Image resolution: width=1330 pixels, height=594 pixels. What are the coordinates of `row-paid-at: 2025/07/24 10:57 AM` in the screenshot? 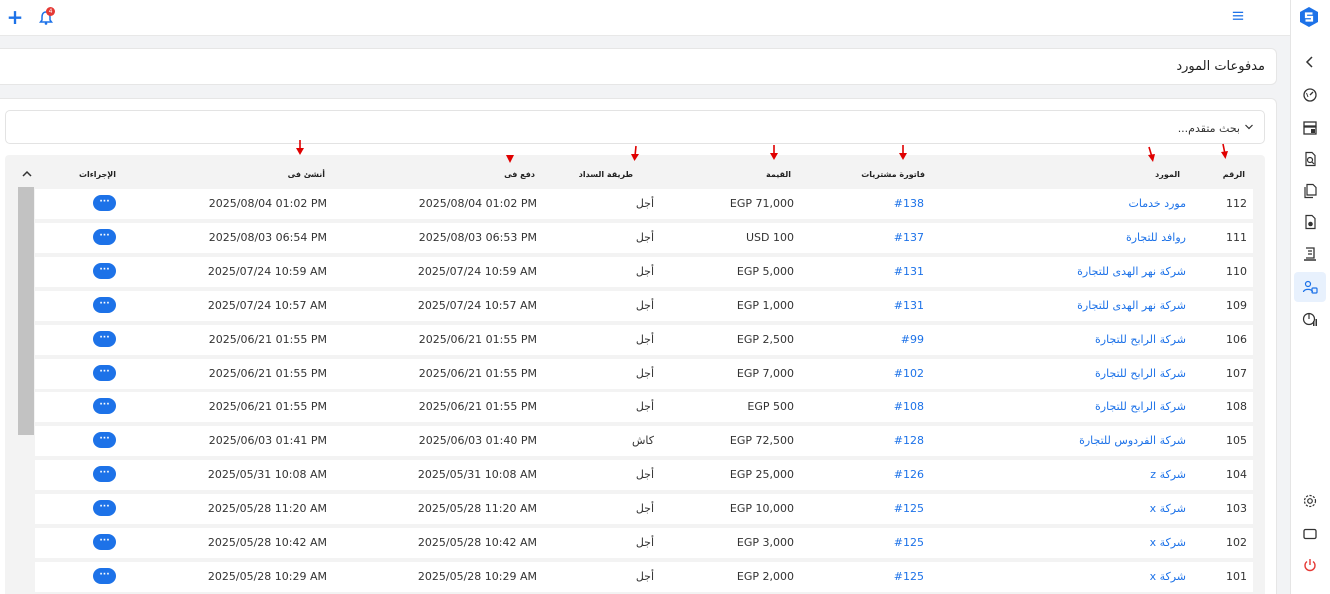 It's located at (477, 305).